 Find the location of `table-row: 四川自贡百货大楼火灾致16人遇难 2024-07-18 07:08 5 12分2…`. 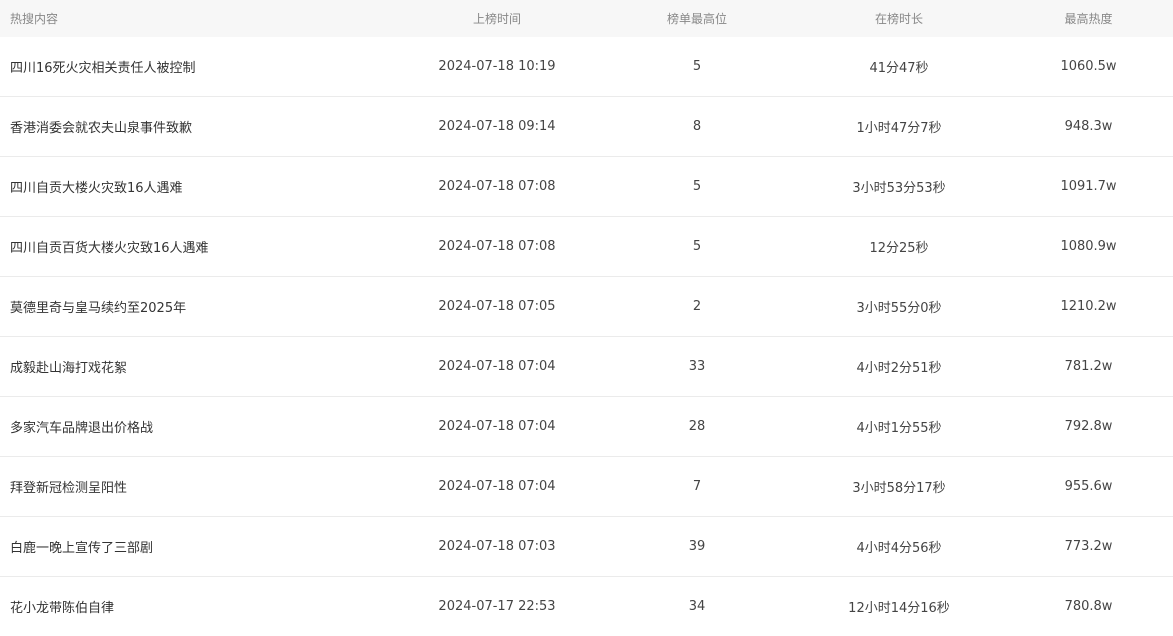

table-row: 四川自贡百货大楼火灾致16人遇难 2024-07-18 07:08 5 12分2… is located at coordinates (586, 247).